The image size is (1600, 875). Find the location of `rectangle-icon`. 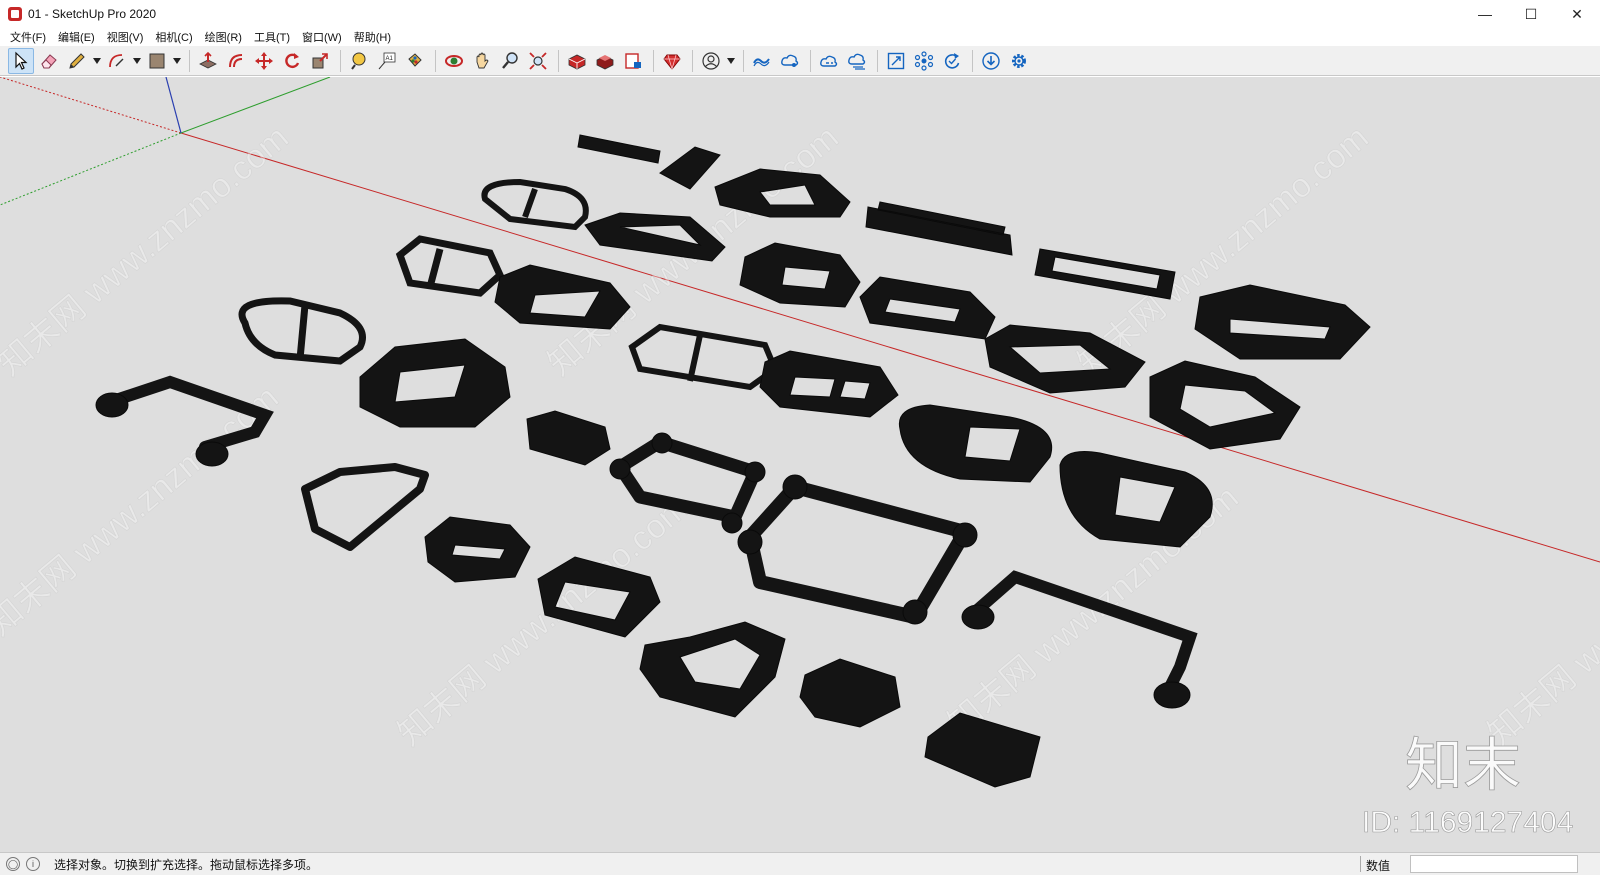

rectangle-icon is located at coordinates (157, 60).